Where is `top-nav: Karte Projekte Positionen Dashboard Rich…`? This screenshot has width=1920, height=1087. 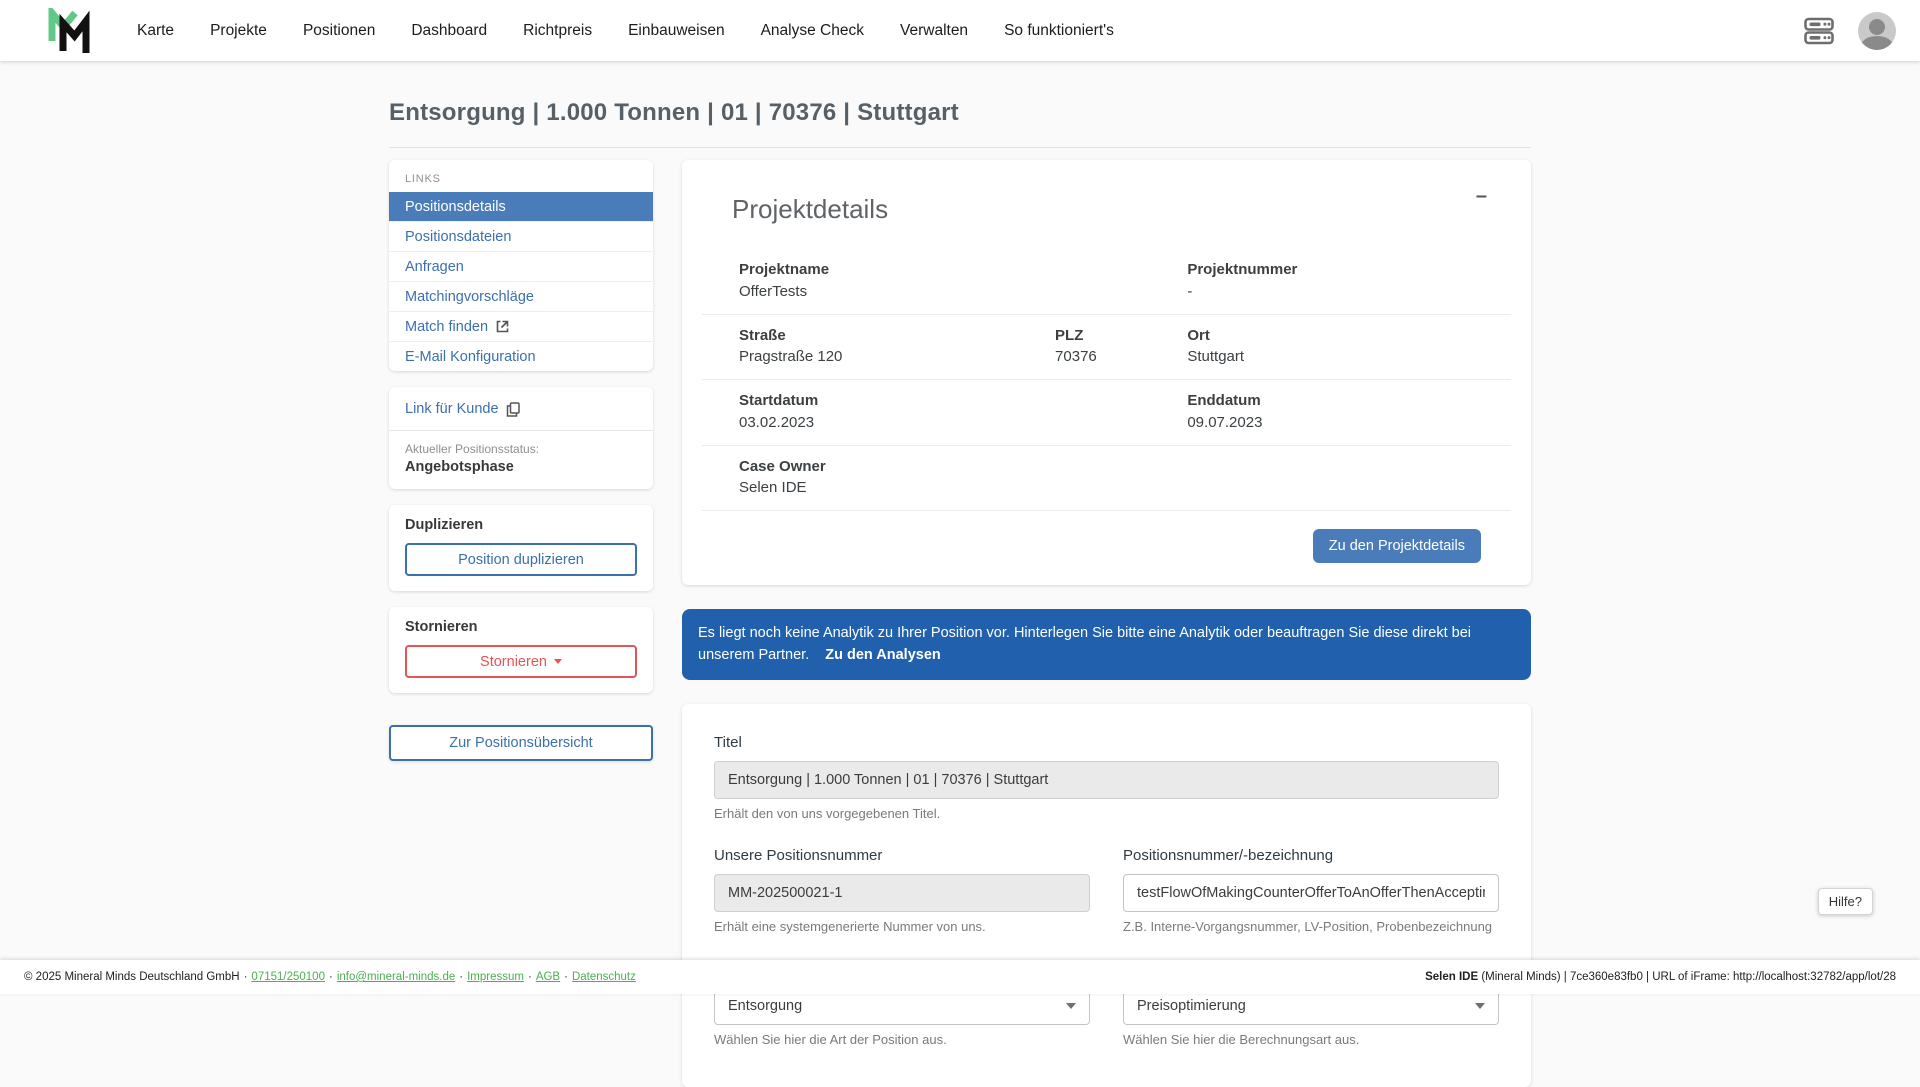
top-nav: Karte Projekte Positionen Dashboard Rich… is located at coordinates (960, 30).